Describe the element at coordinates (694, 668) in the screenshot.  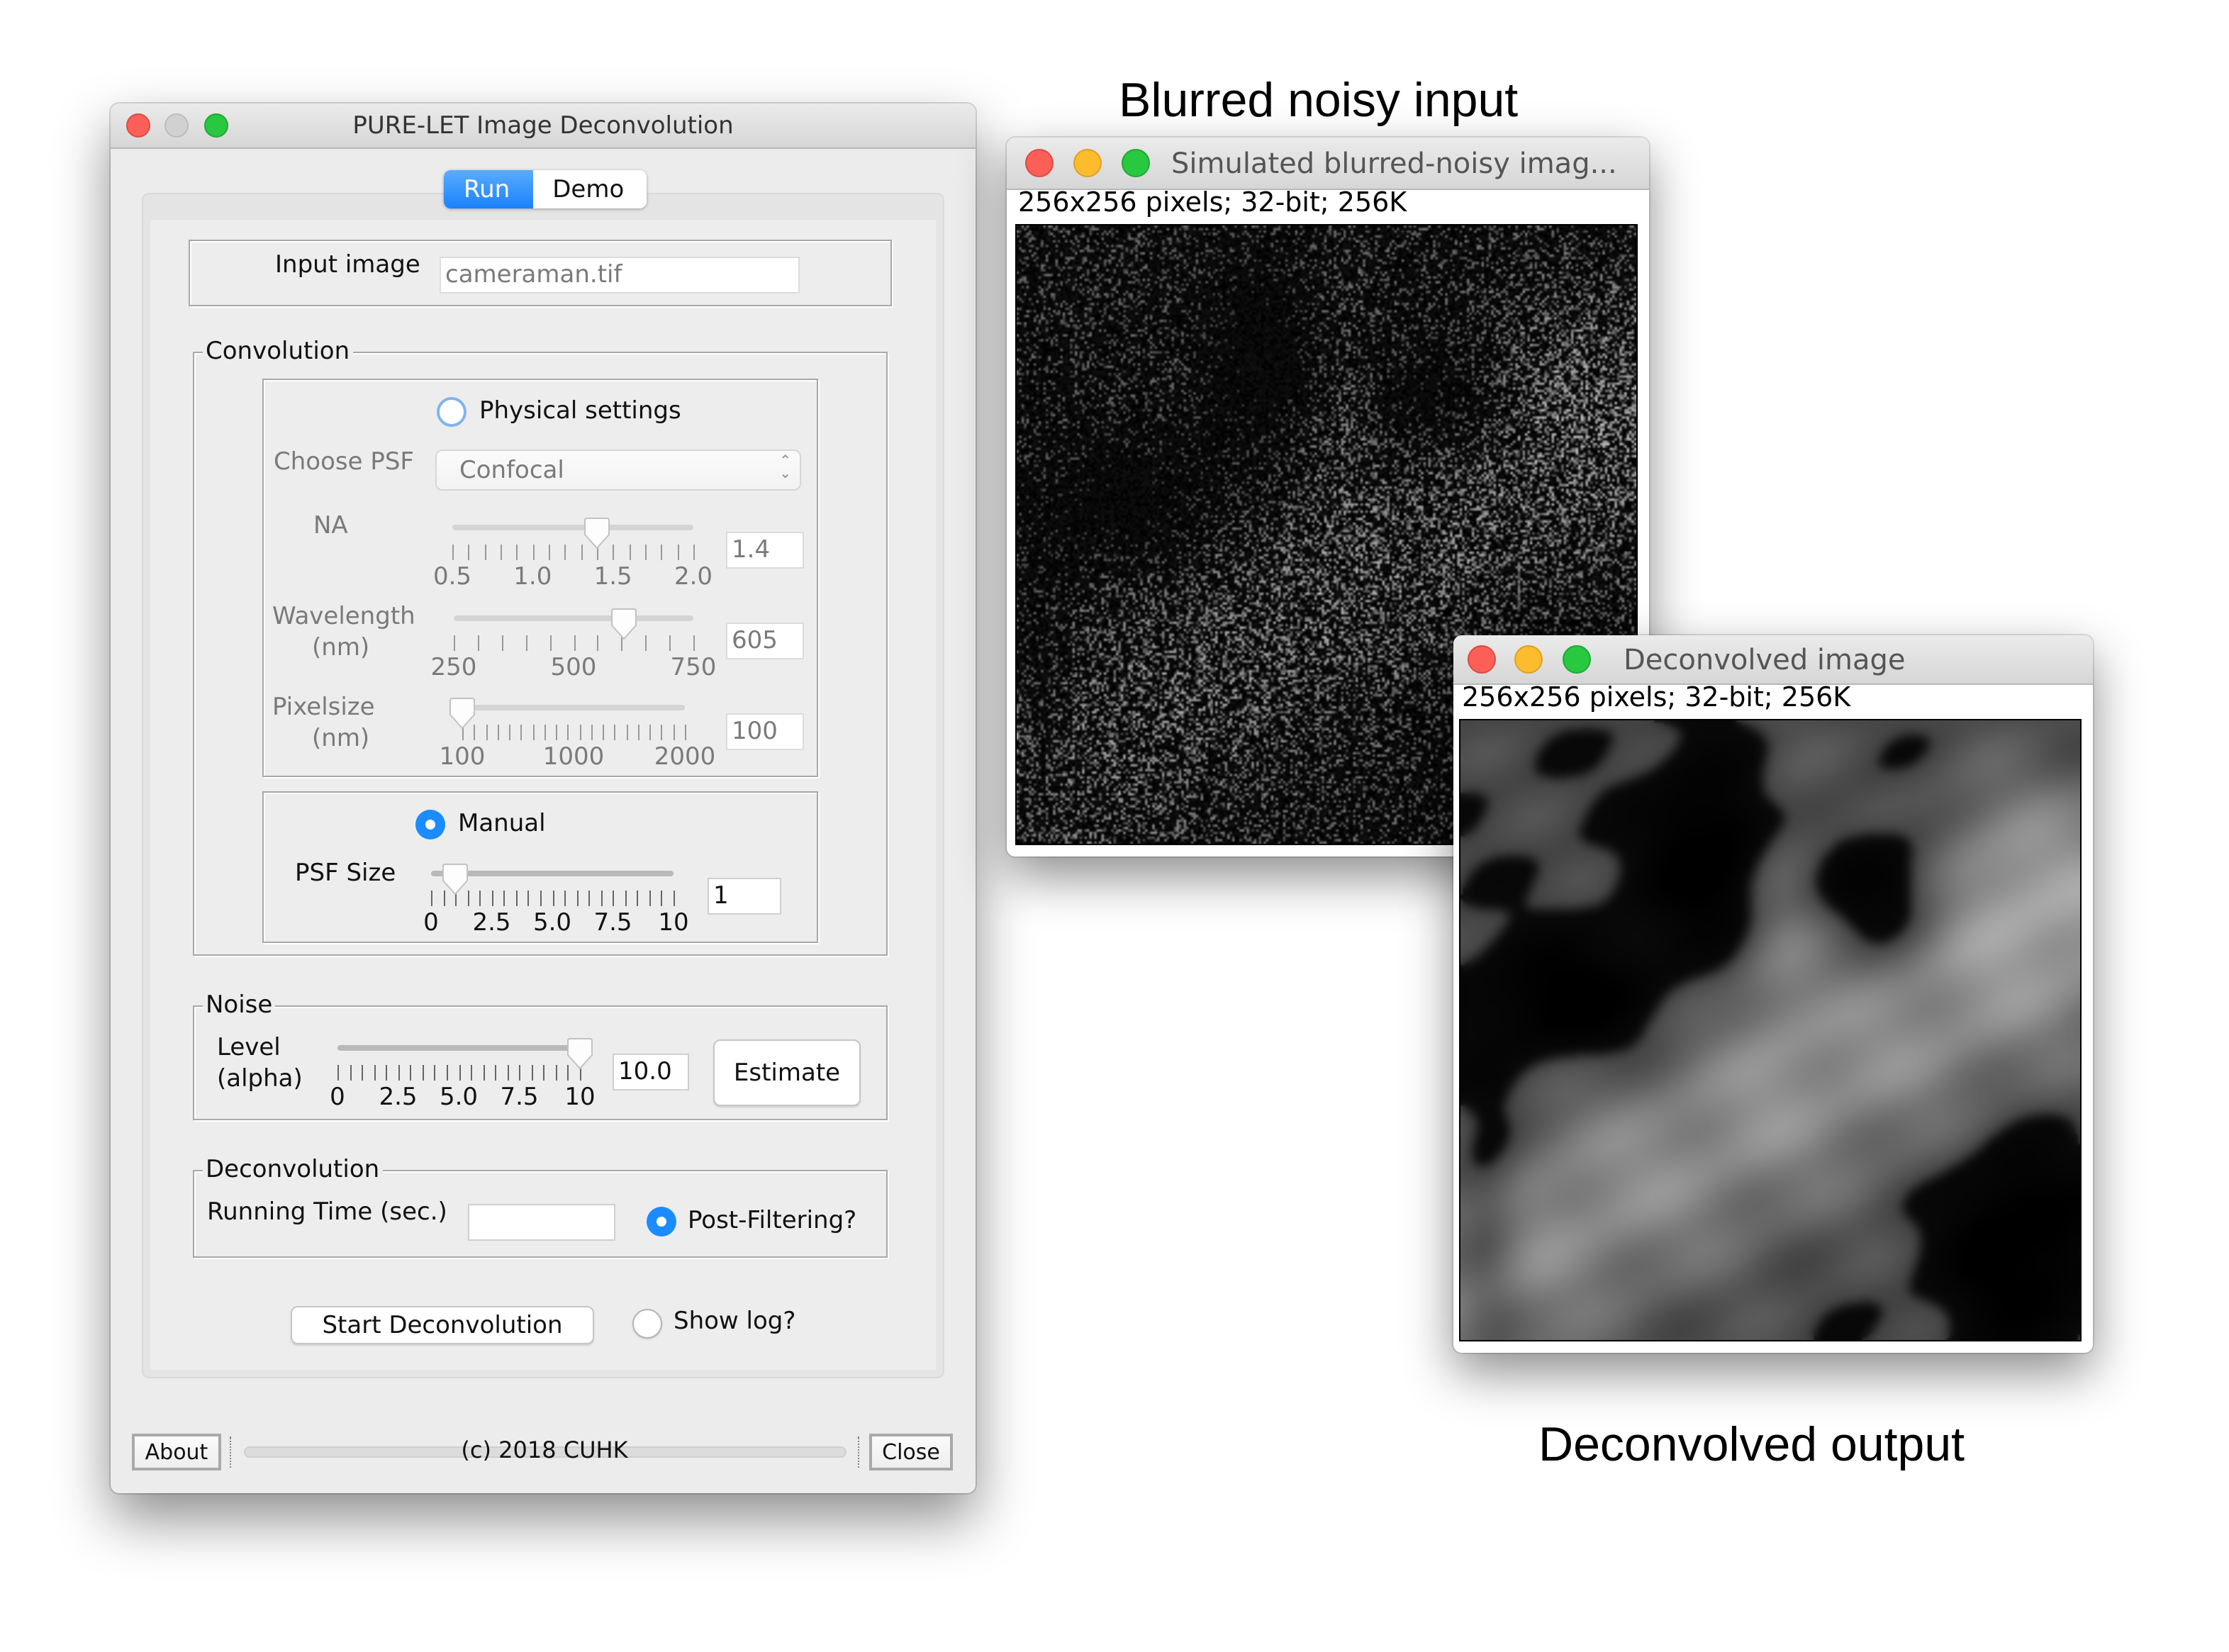
I see `slider-tick-label: 750` at that location.